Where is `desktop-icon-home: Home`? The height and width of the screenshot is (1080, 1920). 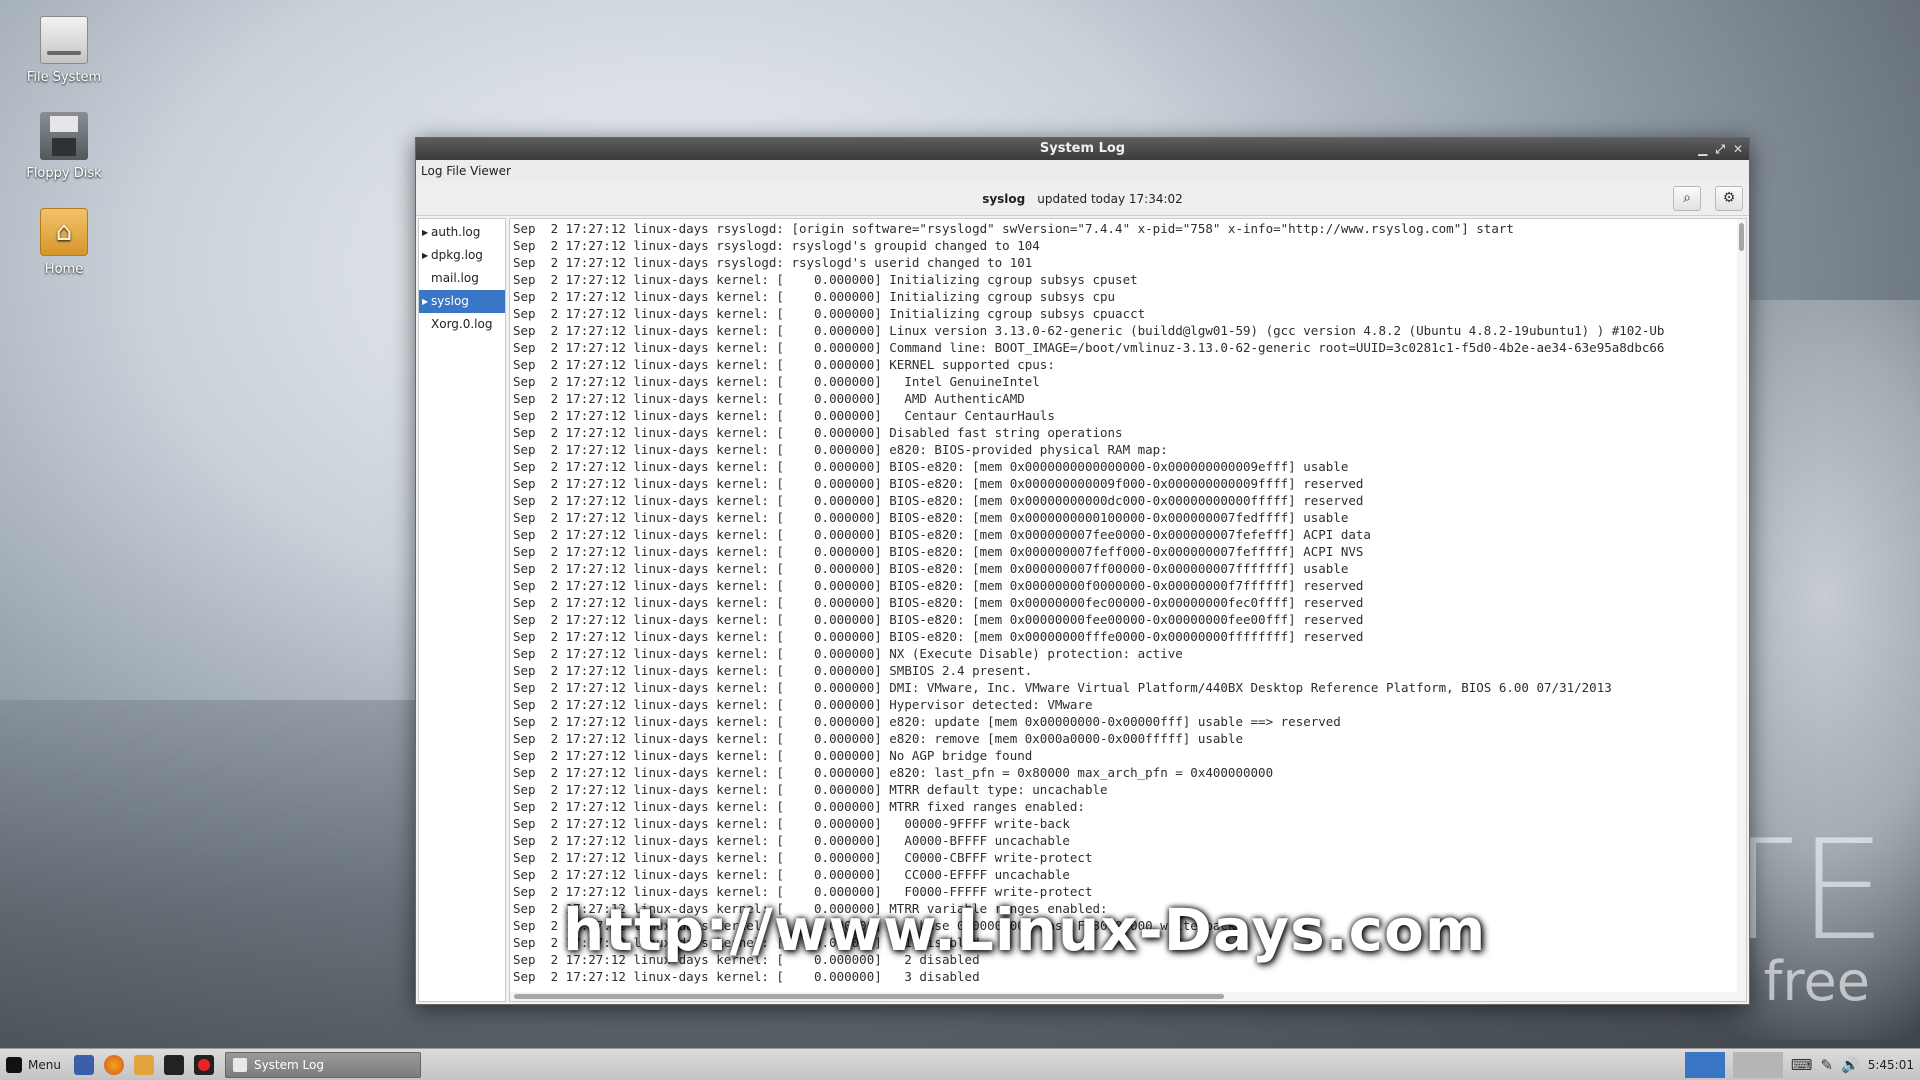
desktop-icon-home: Home is located at coordinates (64, 242).